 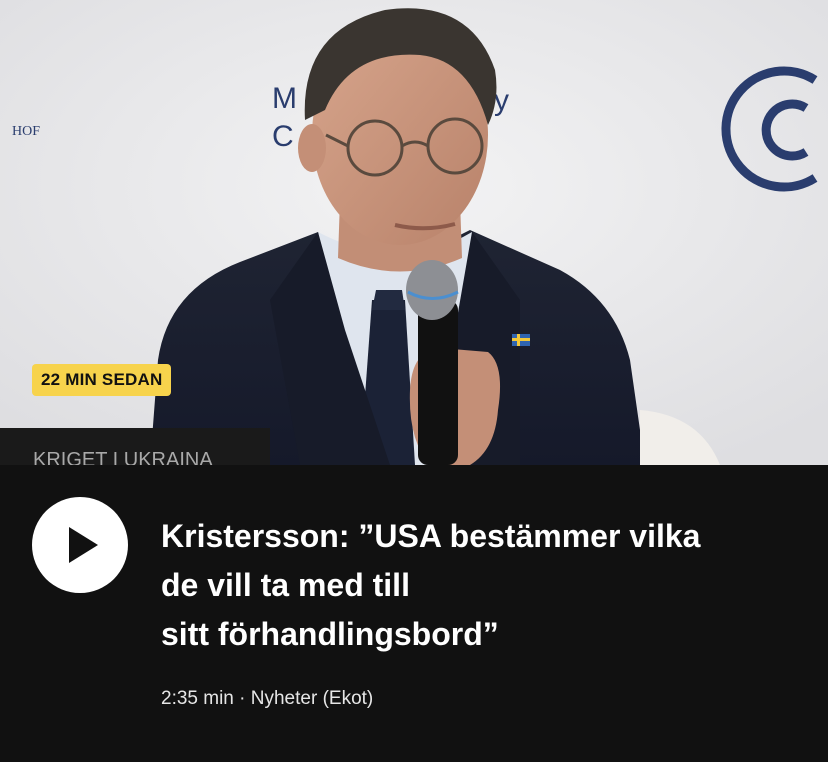 What do you see at coordinates (123, 457) in the screenshot?
I see `category-label: KRIGET I UKRAINA` at bounding box center [123, 457].